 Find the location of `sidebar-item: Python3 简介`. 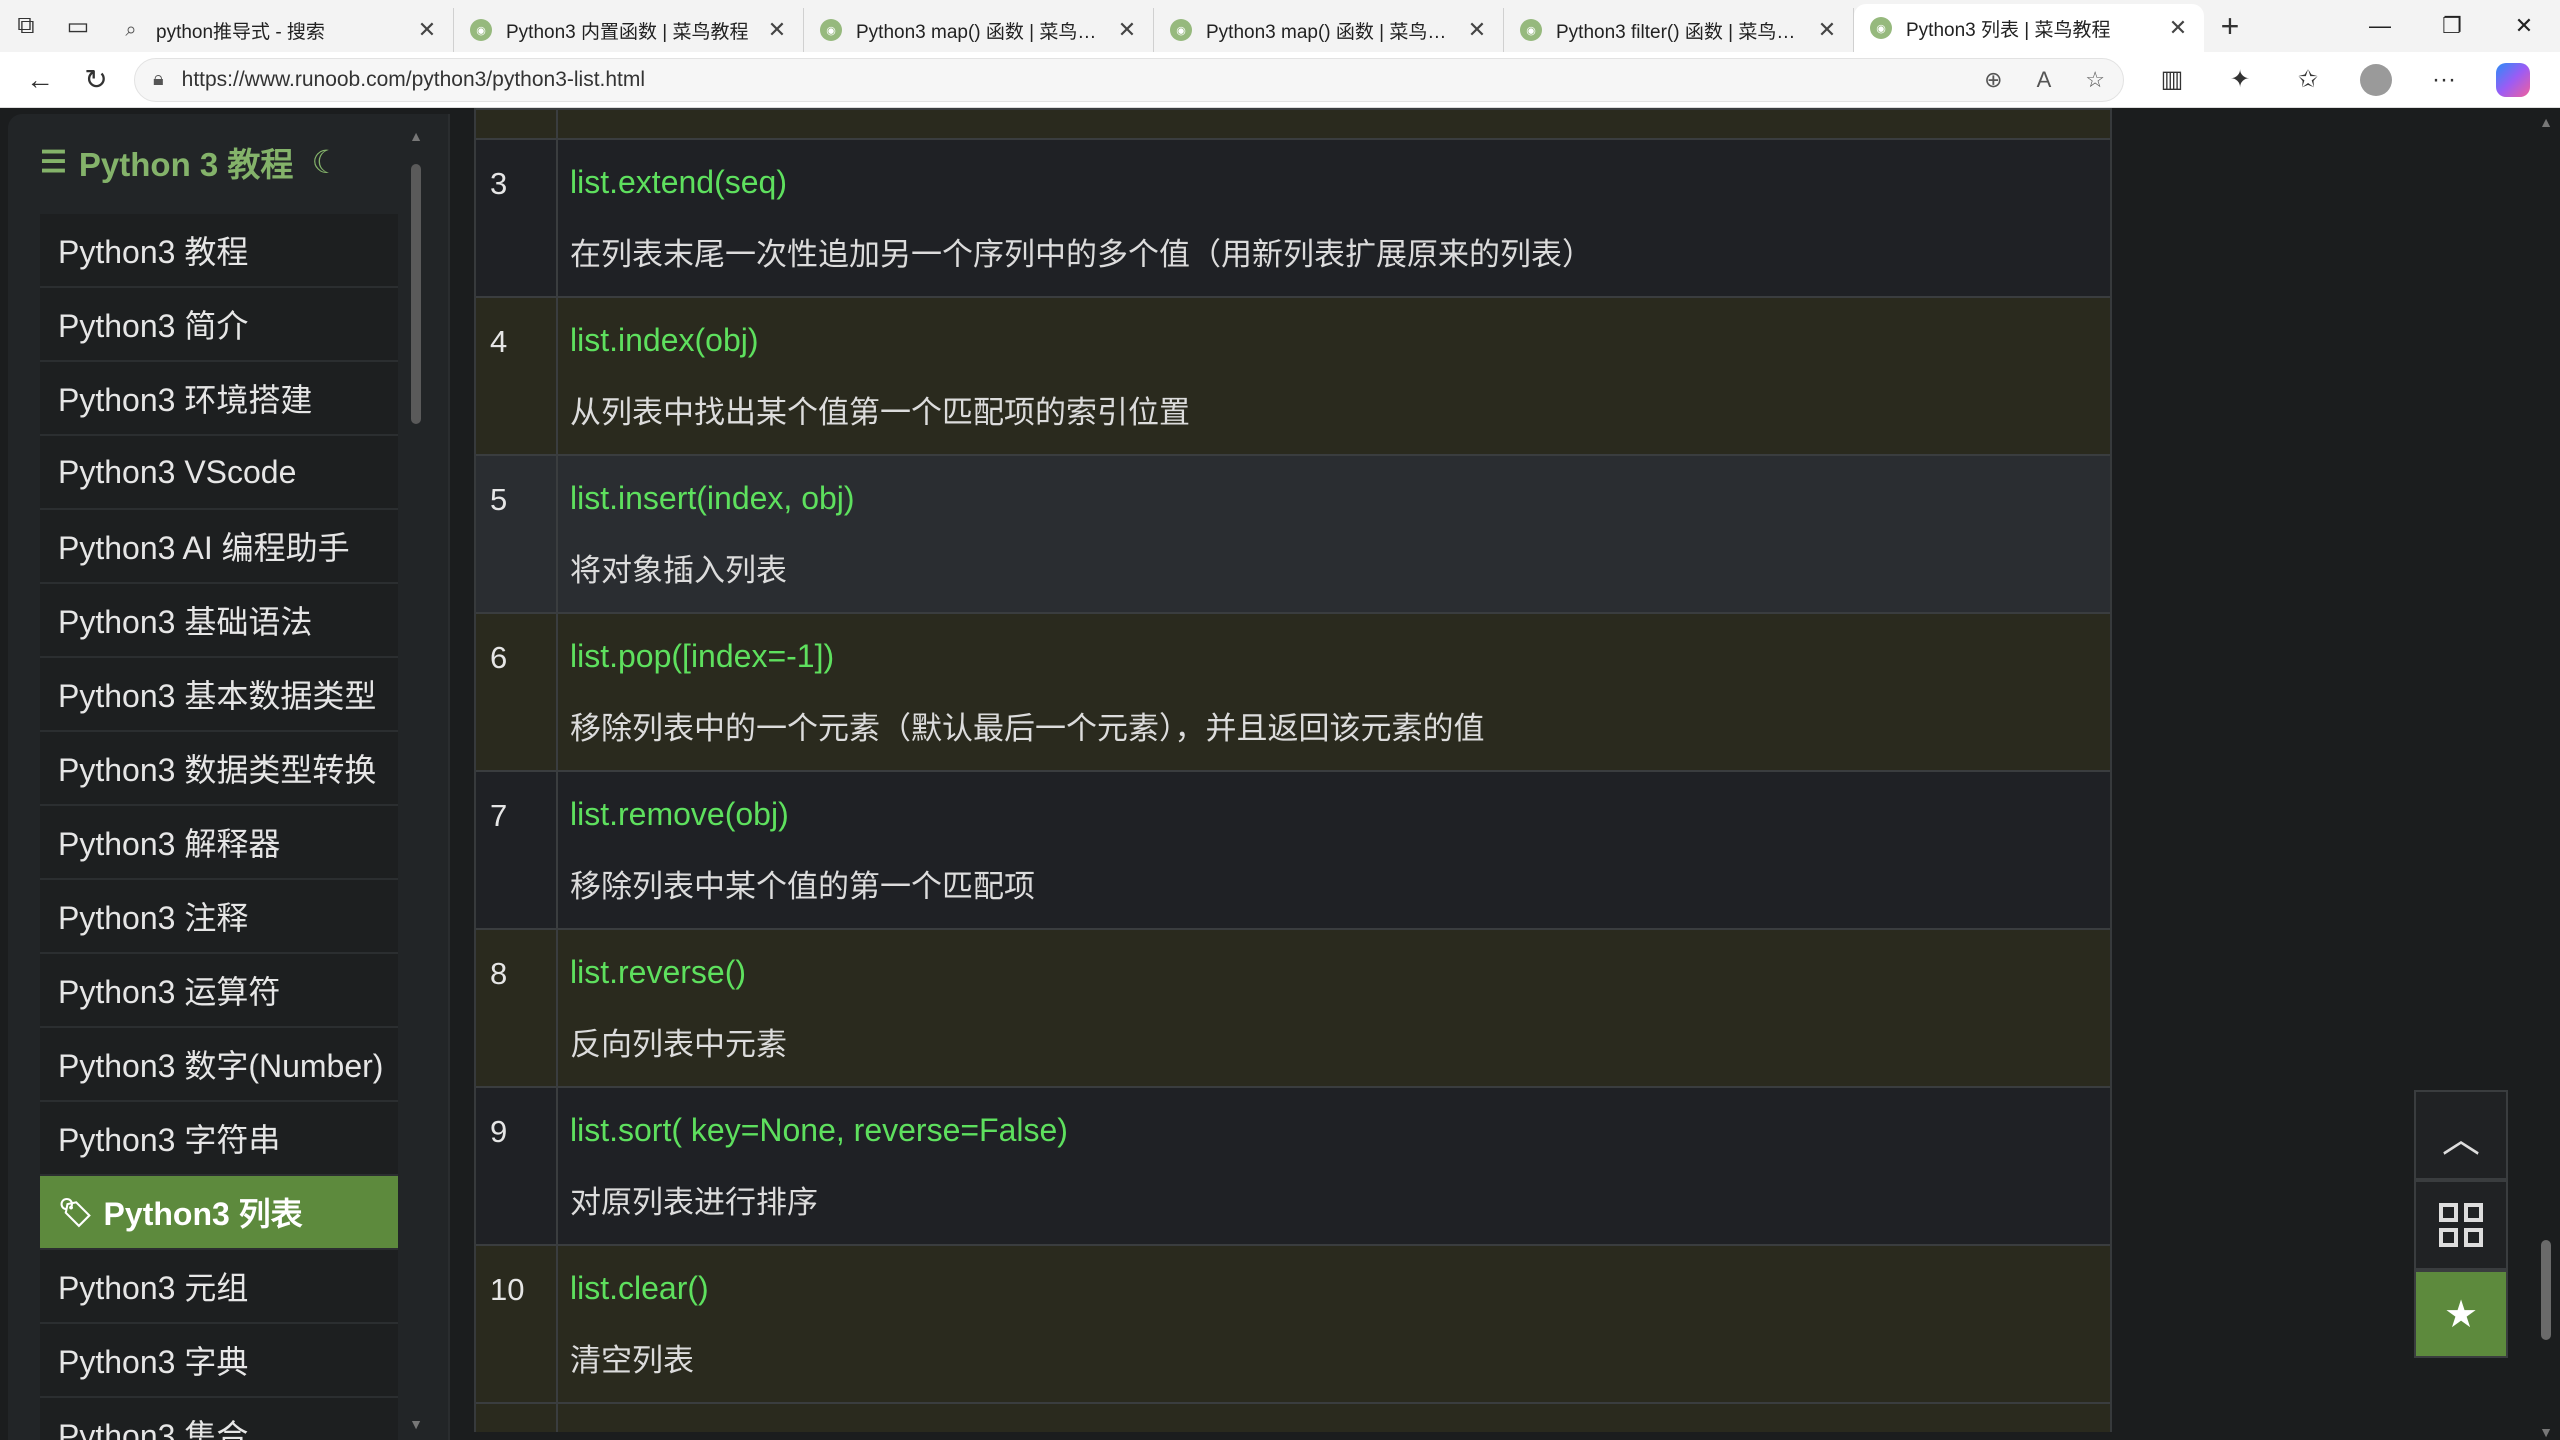

sidebar-item: Python3 简介 is located at coordinates (219, 325).